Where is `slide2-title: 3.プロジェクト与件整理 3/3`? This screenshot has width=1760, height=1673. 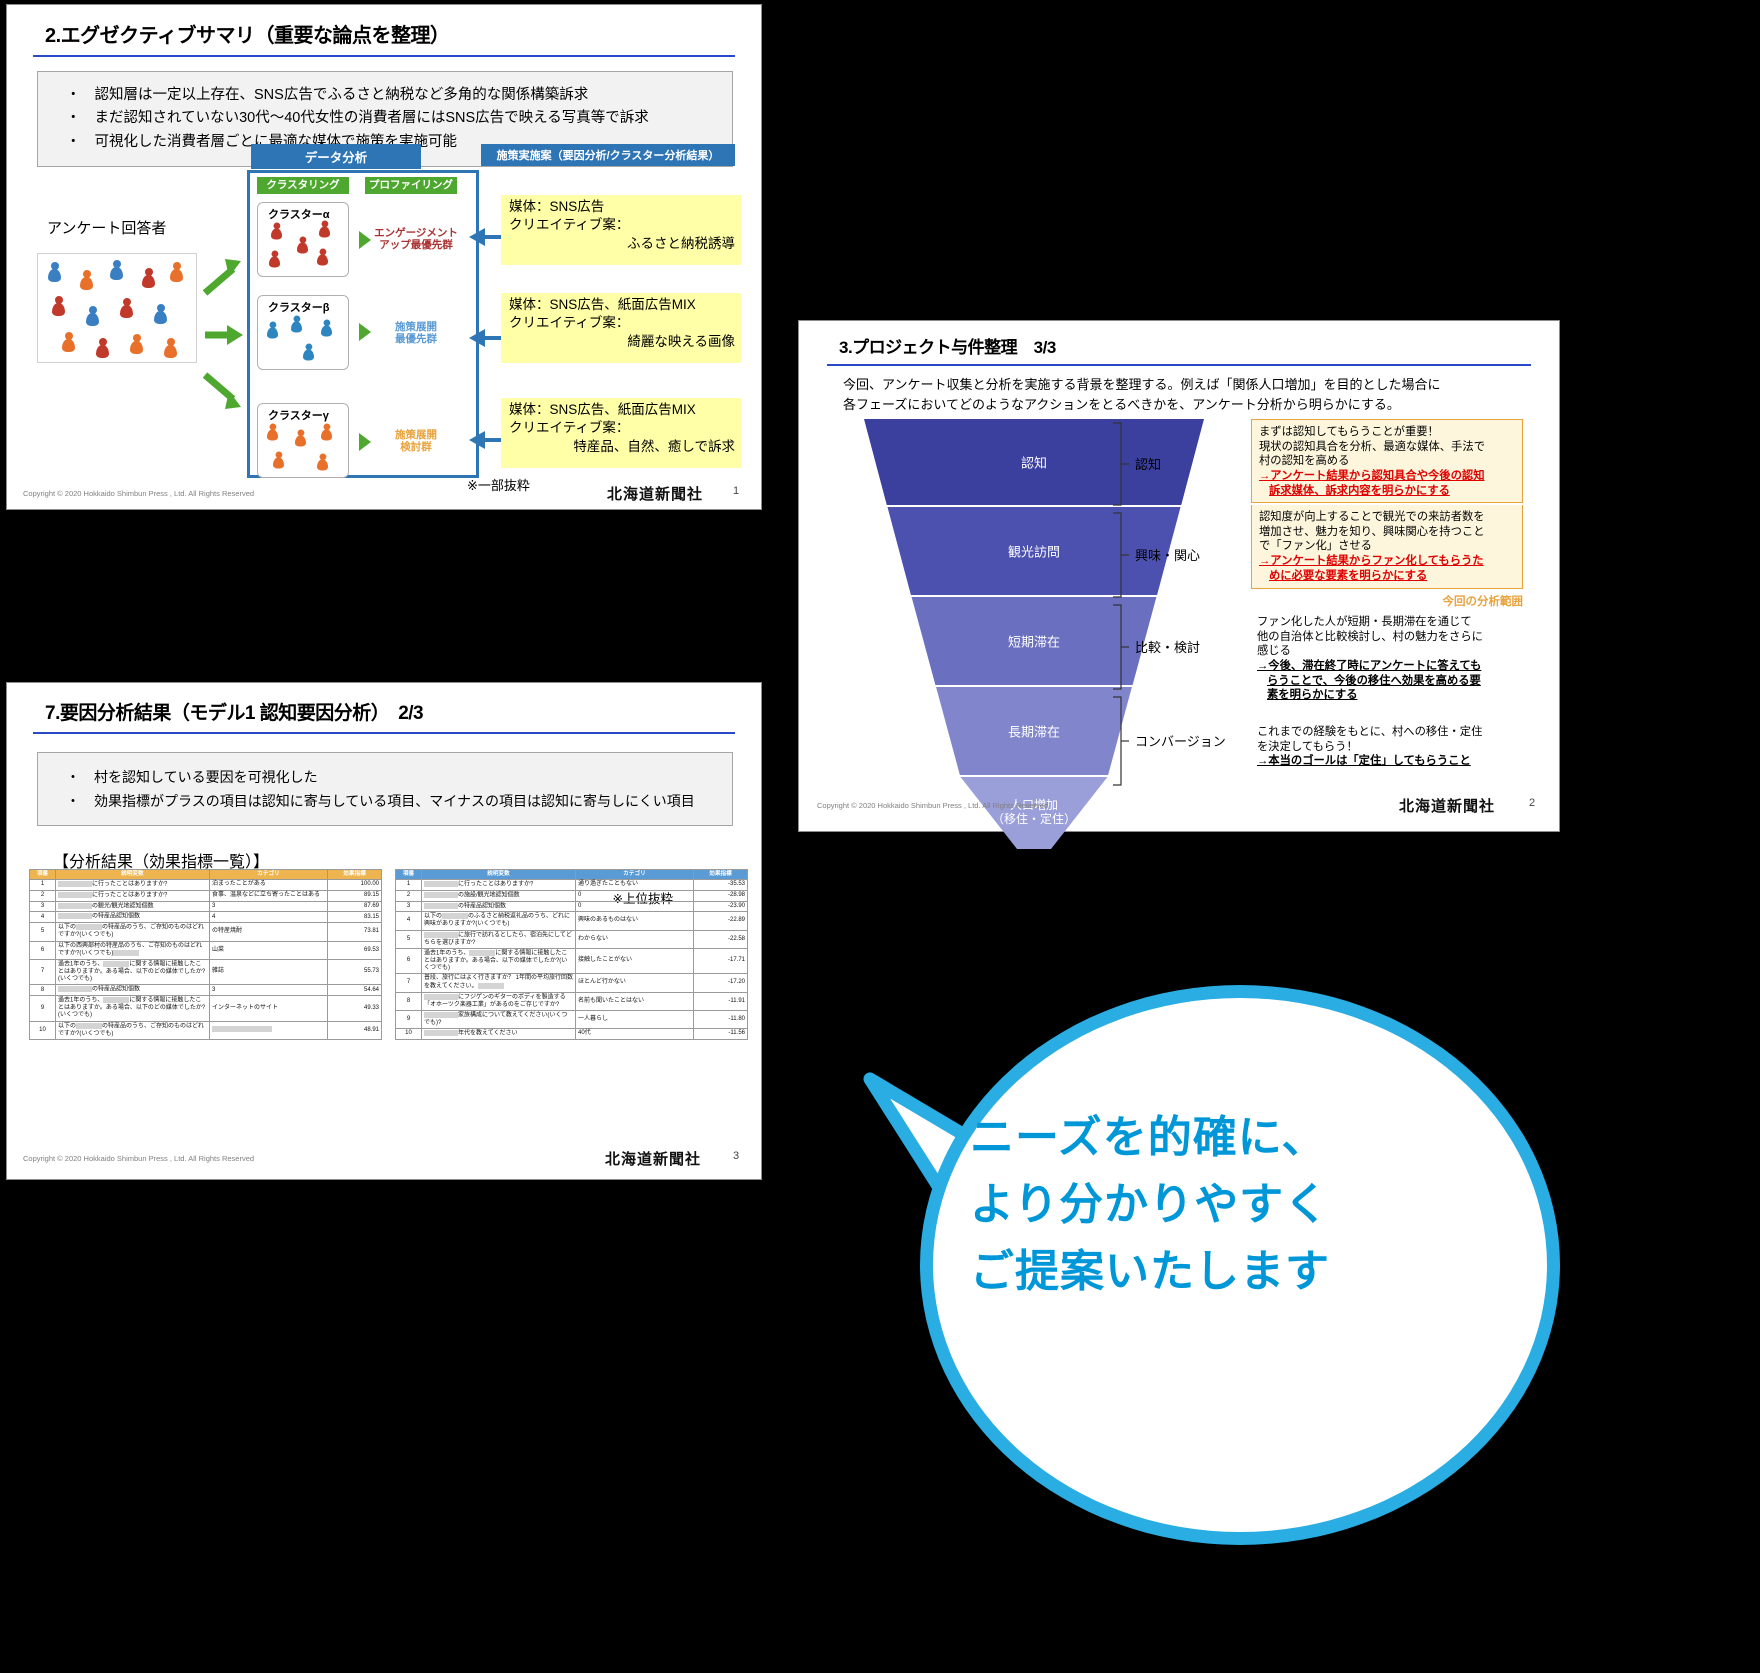 slide2-title: 3.プロジェクト与件整理 3/3 is located at coordinates (947, 347).